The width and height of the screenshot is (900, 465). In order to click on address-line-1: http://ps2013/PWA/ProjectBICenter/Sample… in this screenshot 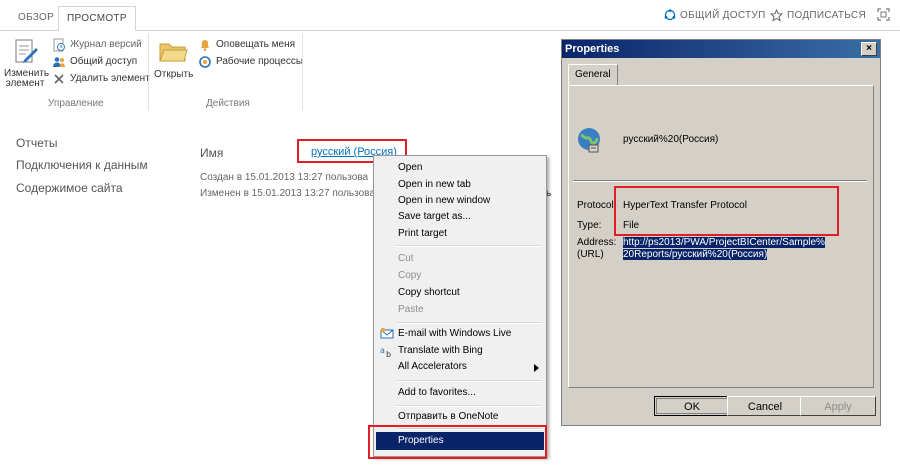, I will do `click(724, 242)`.